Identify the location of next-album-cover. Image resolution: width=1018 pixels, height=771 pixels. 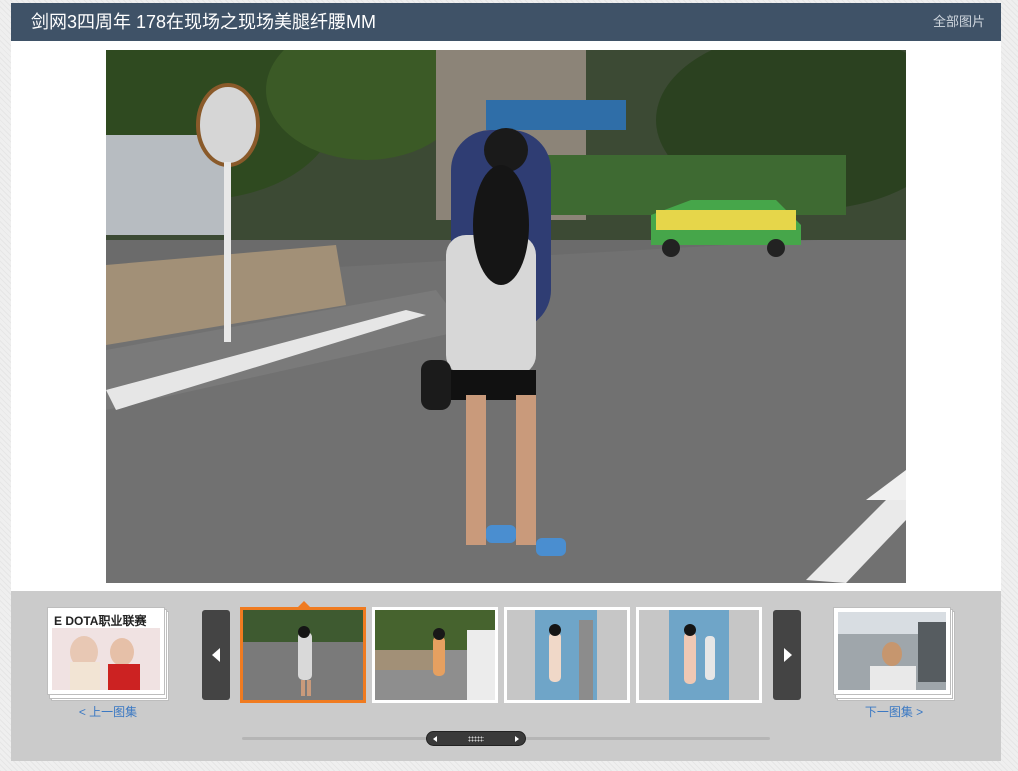
(892, 651).